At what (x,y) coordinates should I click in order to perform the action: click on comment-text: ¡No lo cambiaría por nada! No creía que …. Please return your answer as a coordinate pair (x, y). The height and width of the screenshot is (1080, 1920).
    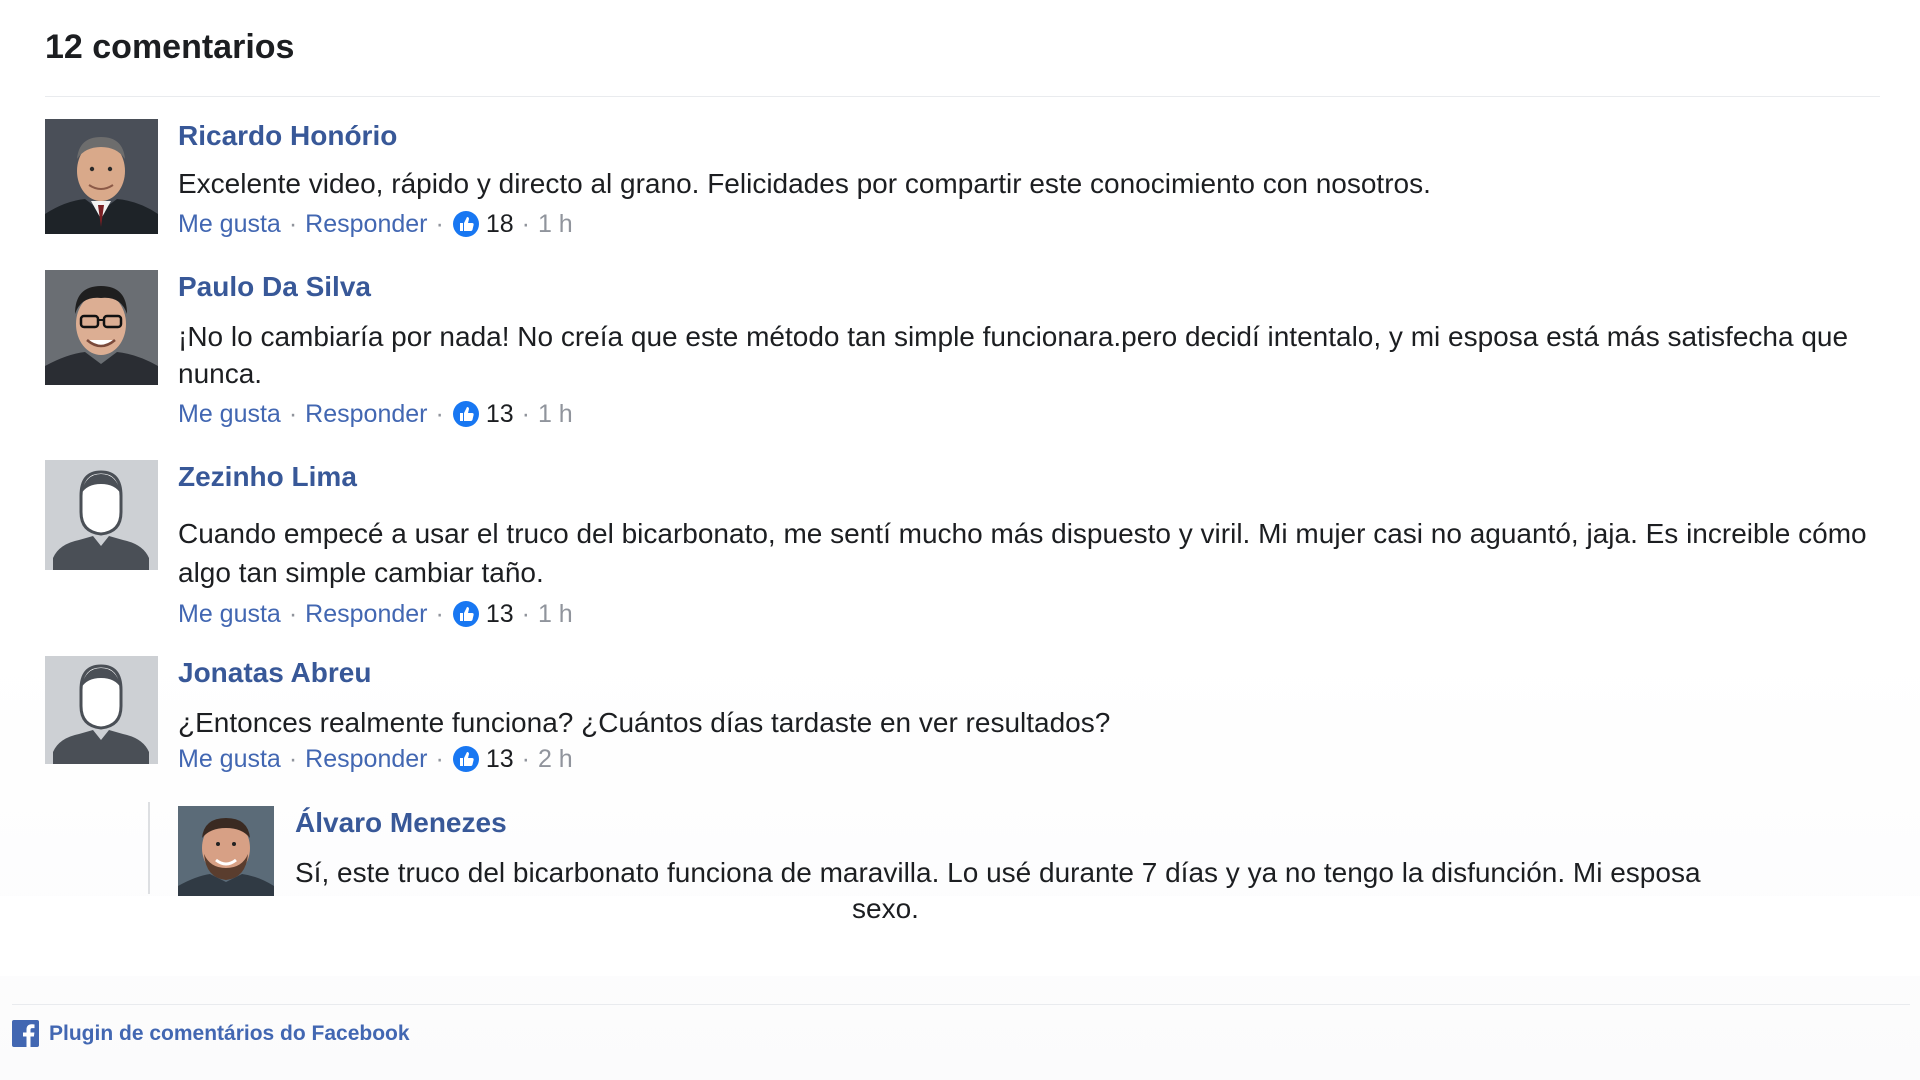
    Looking at the image, I should click on (1013, 355).